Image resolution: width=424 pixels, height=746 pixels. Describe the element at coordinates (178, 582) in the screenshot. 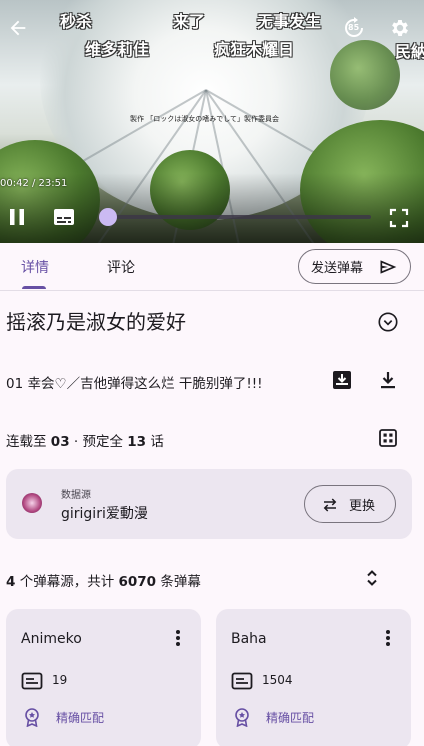

I see `danmaku-summary-suffix: 条弹幕` at that location.